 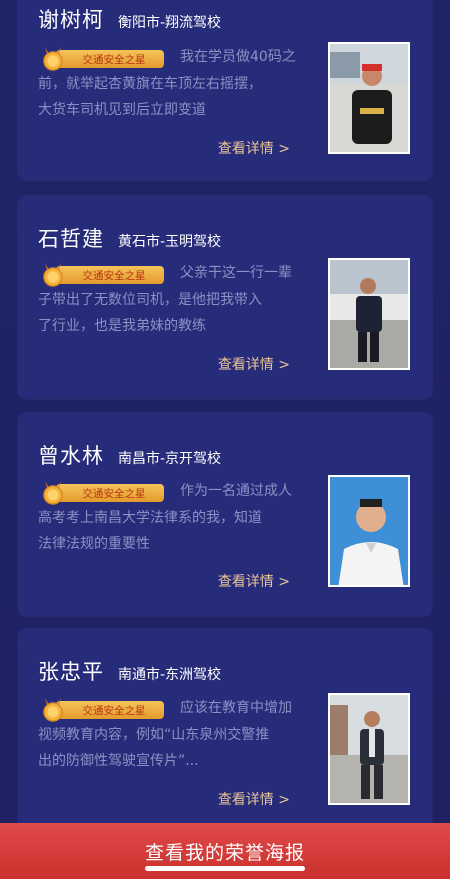 I want to click on story-line: 我在学员做40码之, so click(x=238, y=57).